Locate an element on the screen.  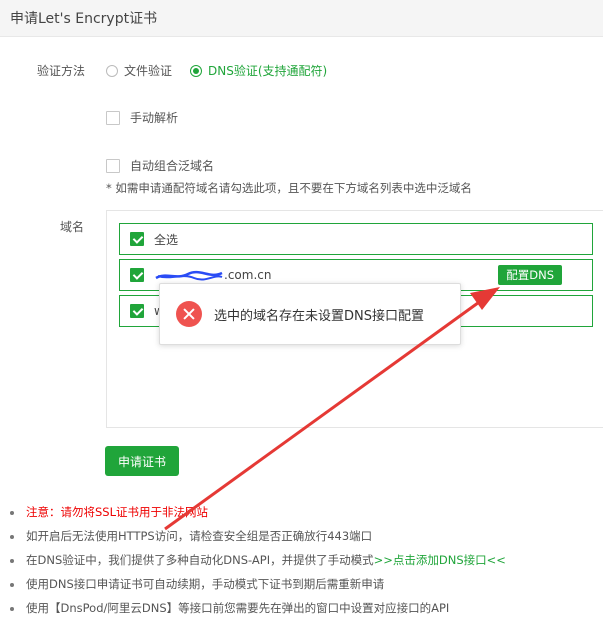
apply-certificate-button: 申请证书 is located at coordinates (142, 461).